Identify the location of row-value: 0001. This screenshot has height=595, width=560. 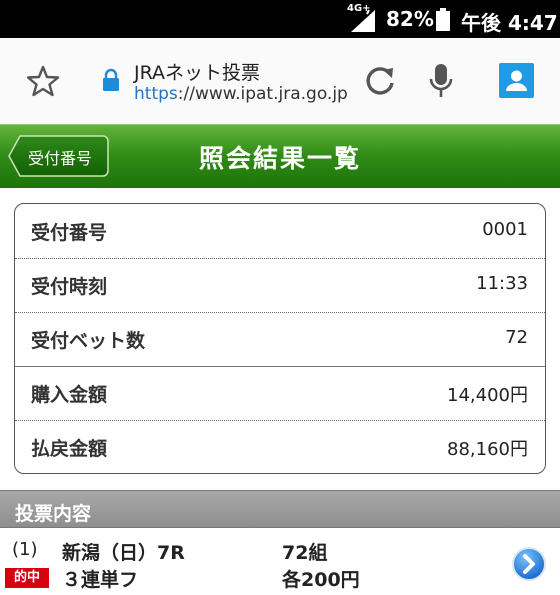
(505, 229).